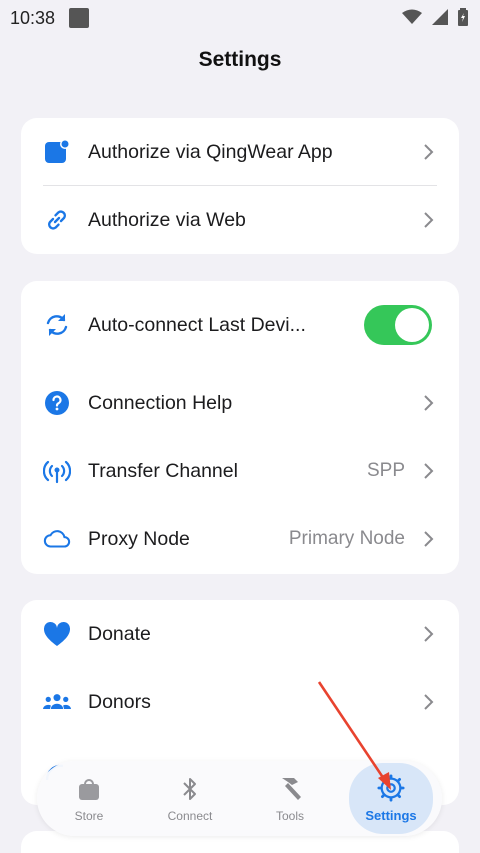  I want to click on status-icons, so click(435, 17).